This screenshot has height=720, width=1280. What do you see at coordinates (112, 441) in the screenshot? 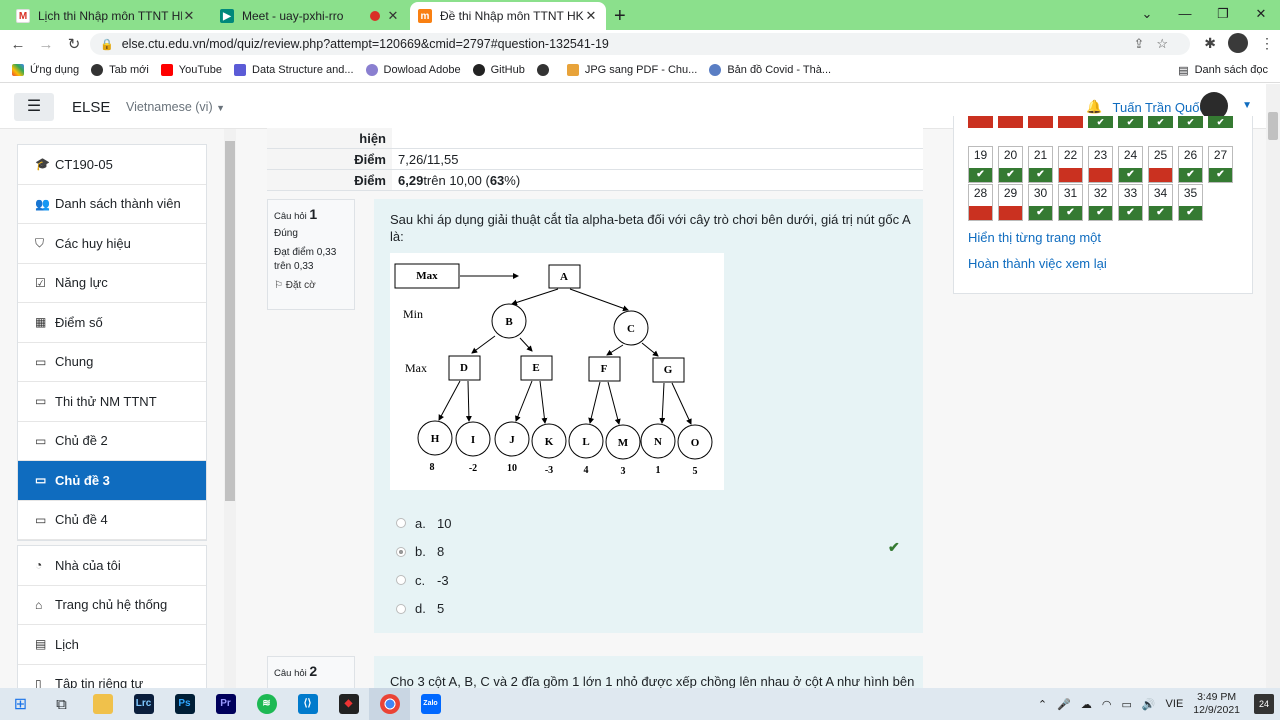
I see `drawer-item: ▭ Chủ đề 2` at bounding box center [112, 441].